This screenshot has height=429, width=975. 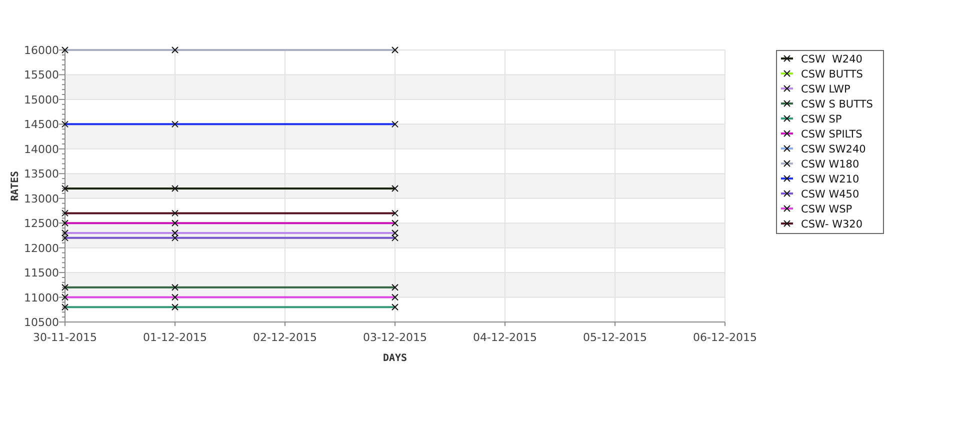 I want to click on y-tick-label: 16000, so click(x=41, y=50).